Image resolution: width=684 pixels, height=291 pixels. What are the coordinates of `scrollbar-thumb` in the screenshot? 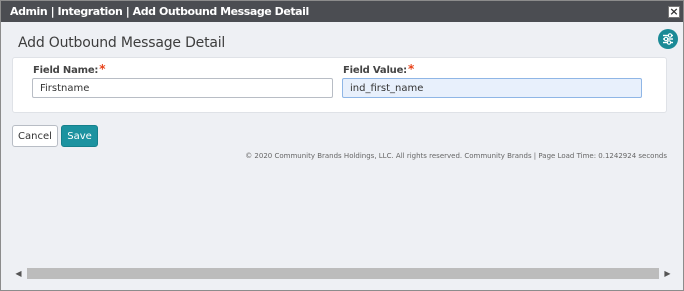 It's located at (343, 273).